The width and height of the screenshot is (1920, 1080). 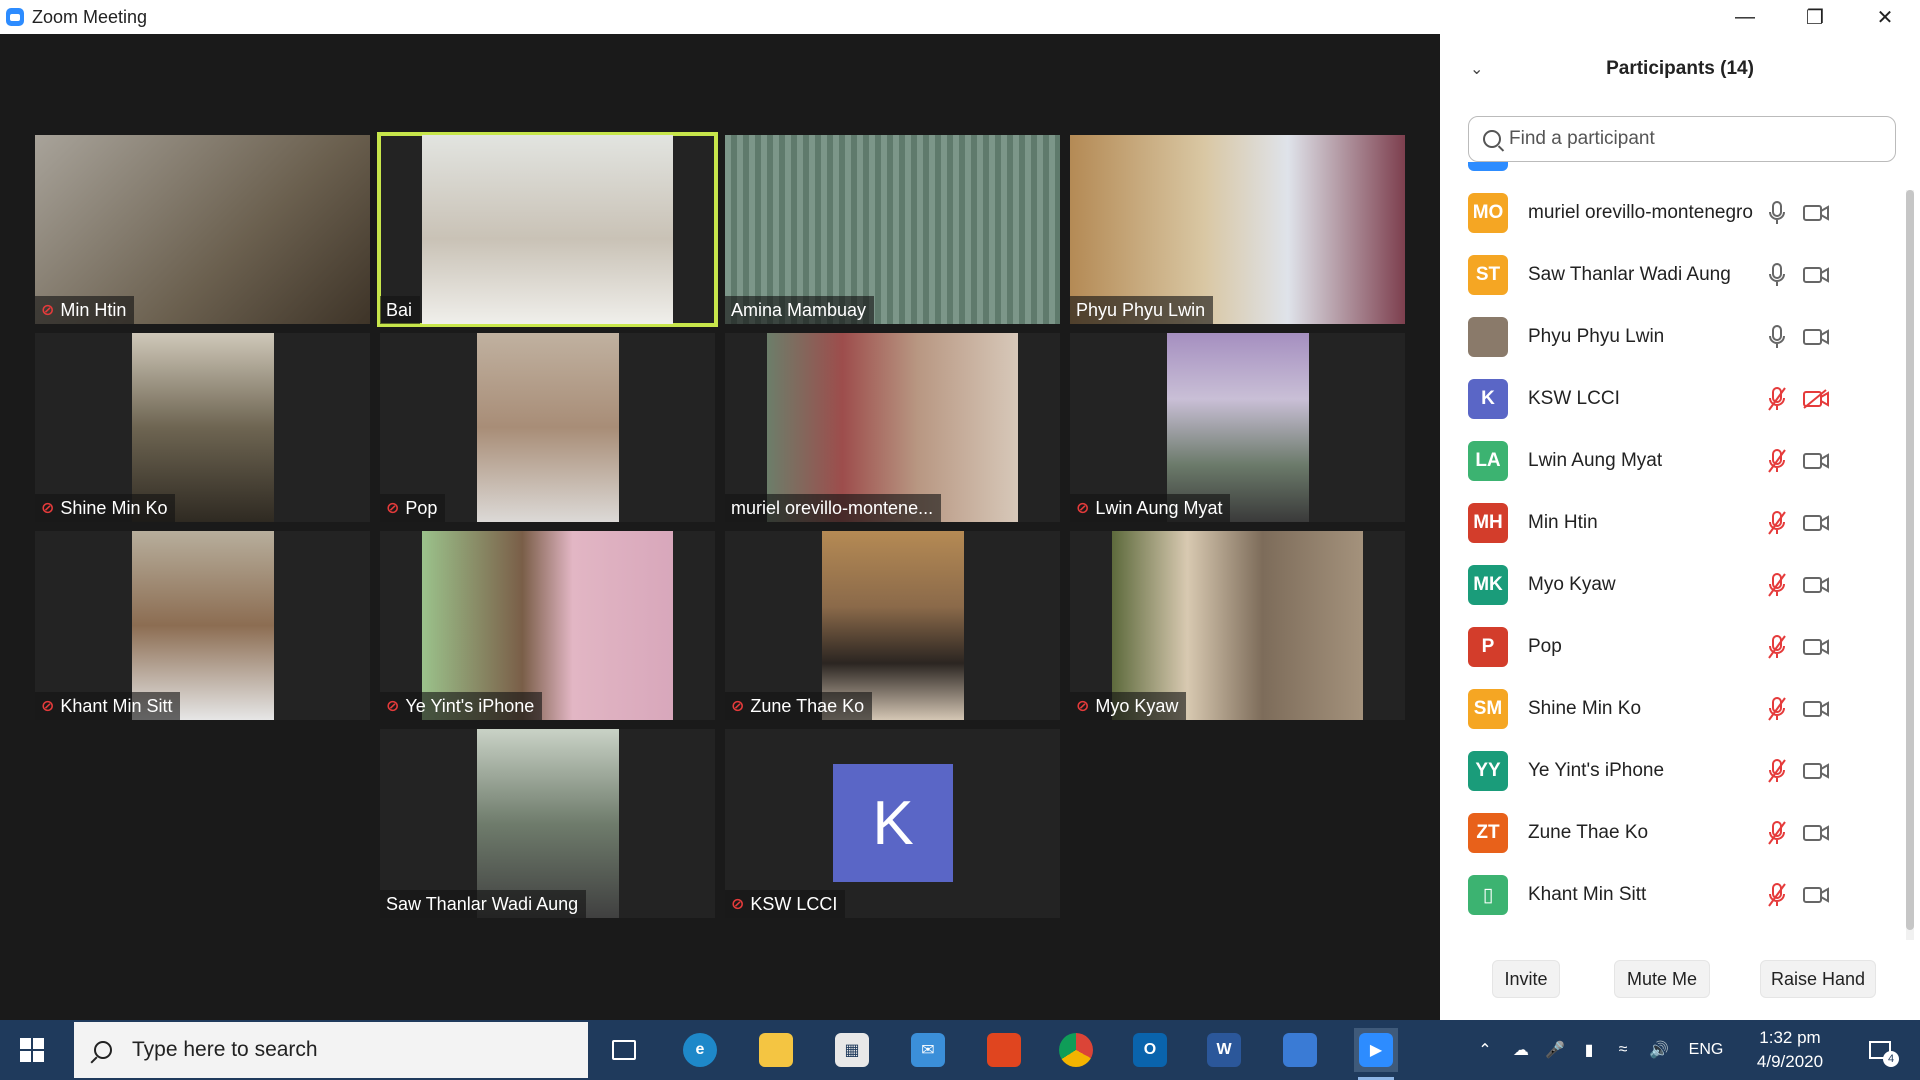 I want to click on close-button: ✕, so click(x=1885, y=17).